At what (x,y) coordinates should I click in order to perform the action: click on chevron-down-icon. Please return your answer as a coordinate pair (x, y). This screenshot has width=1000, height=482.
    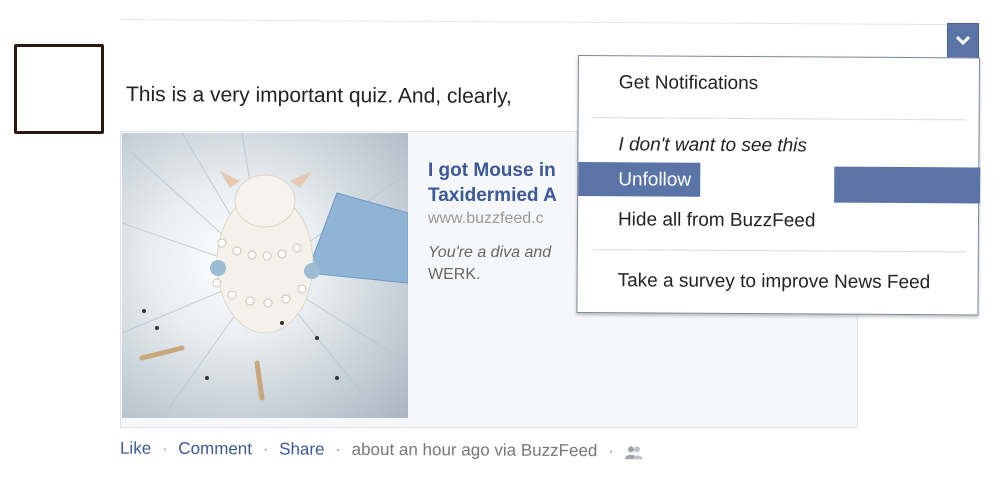
    Looking at the image, I should click on (963, 42).